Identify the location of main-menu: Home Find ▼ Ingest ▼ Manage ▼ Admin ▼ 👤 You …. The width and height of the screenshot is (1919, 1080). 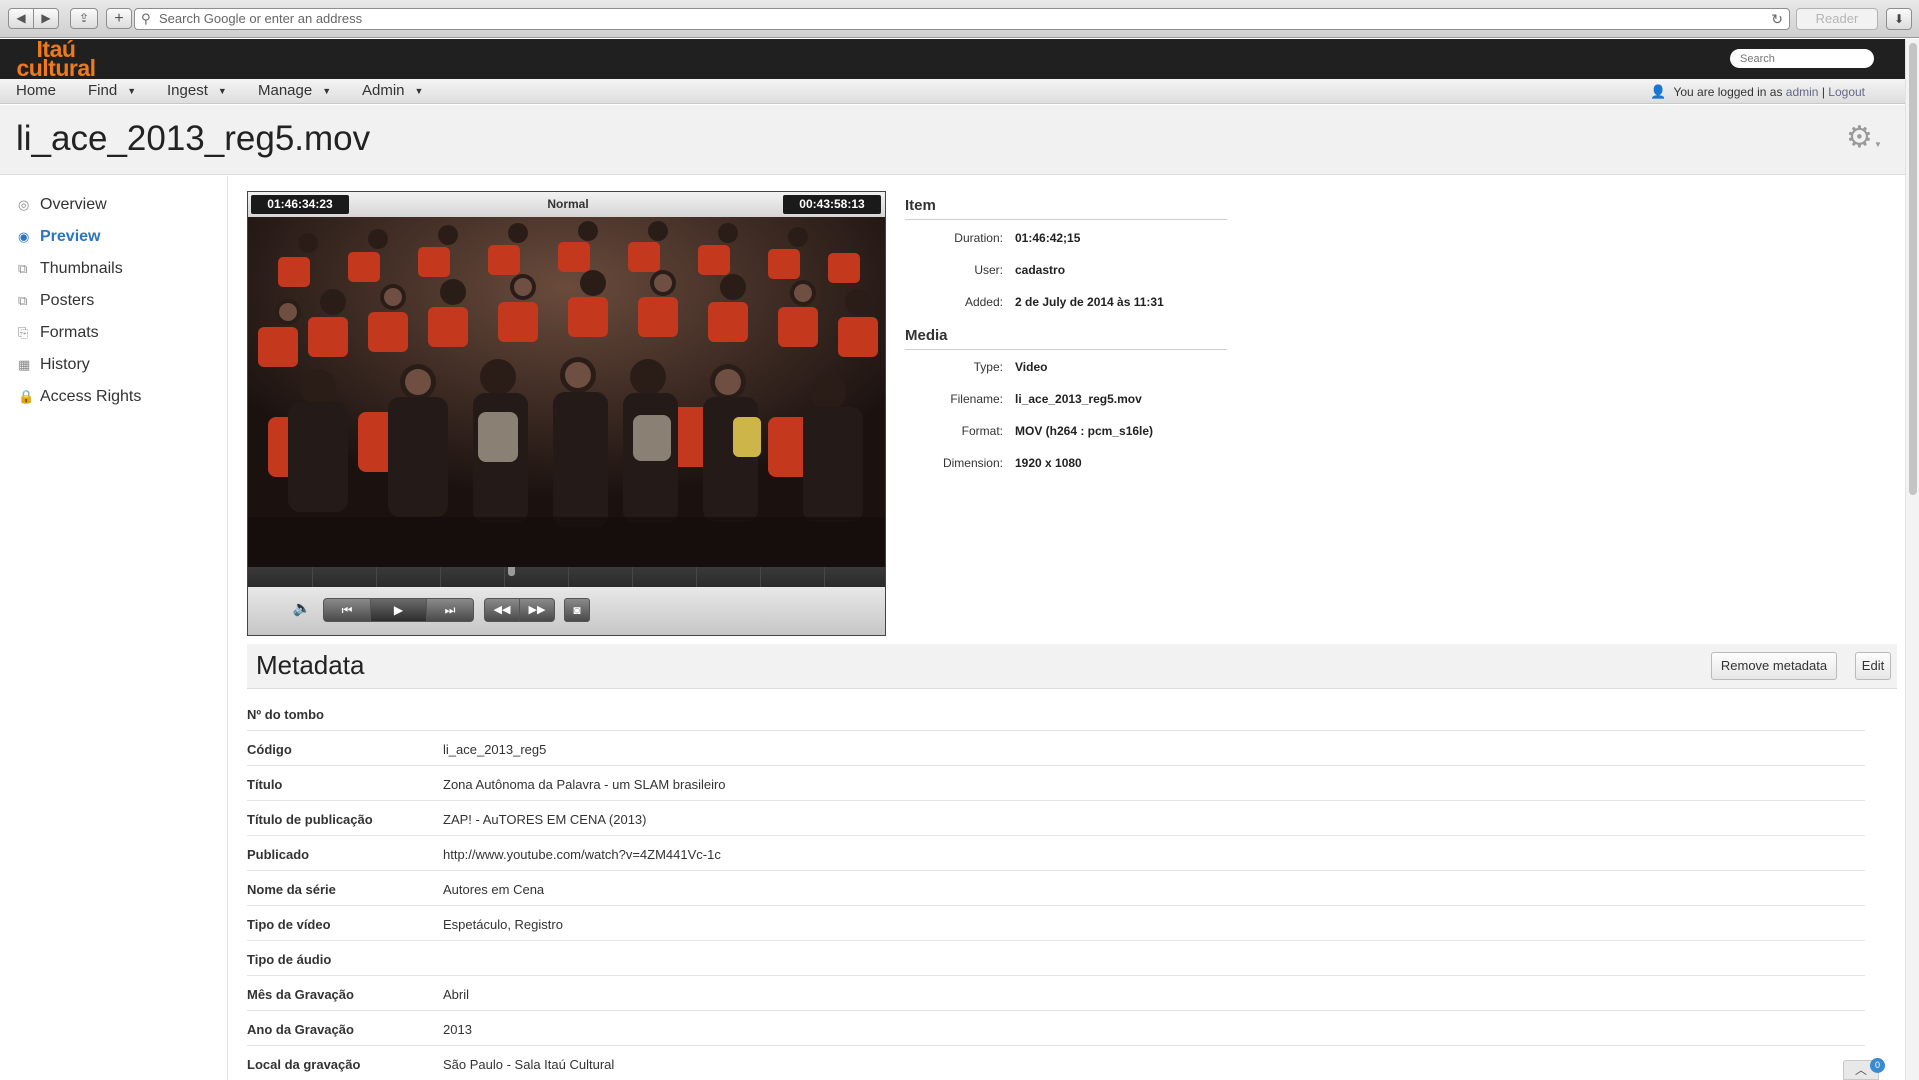
(952, 91).